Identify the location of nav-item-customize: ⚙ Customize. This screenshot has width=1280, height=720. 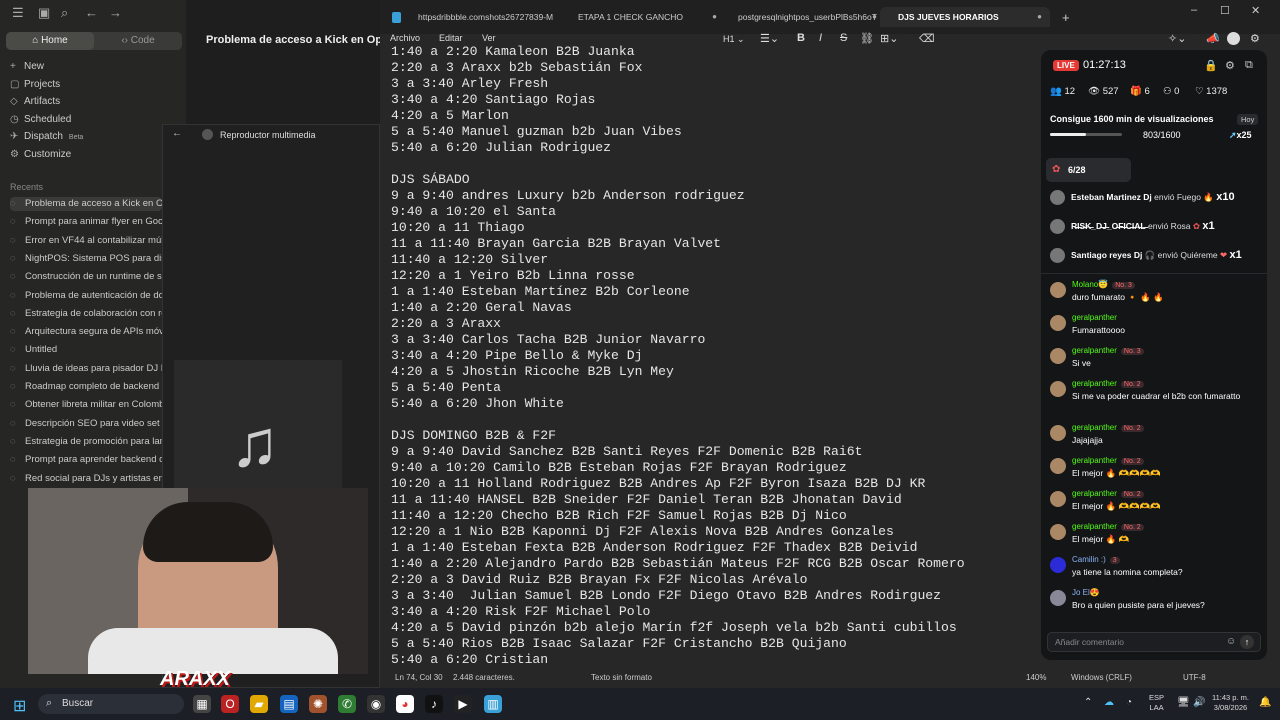
(40, 155).